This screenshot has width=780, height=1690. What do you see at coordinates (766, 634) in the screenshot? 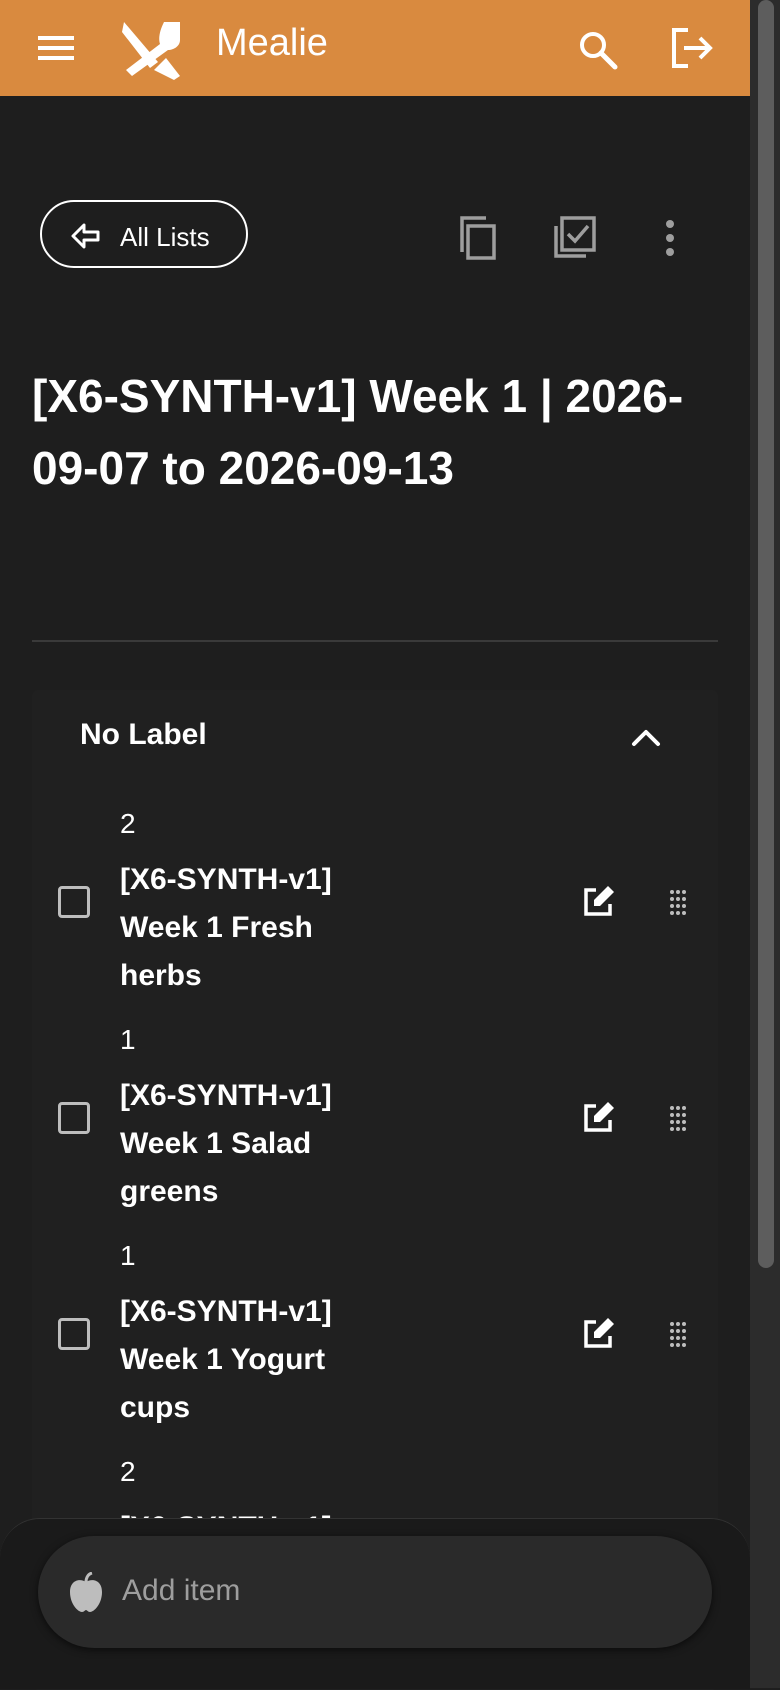
I see `scrollbar-thumb` at bounding box center [766, 634].